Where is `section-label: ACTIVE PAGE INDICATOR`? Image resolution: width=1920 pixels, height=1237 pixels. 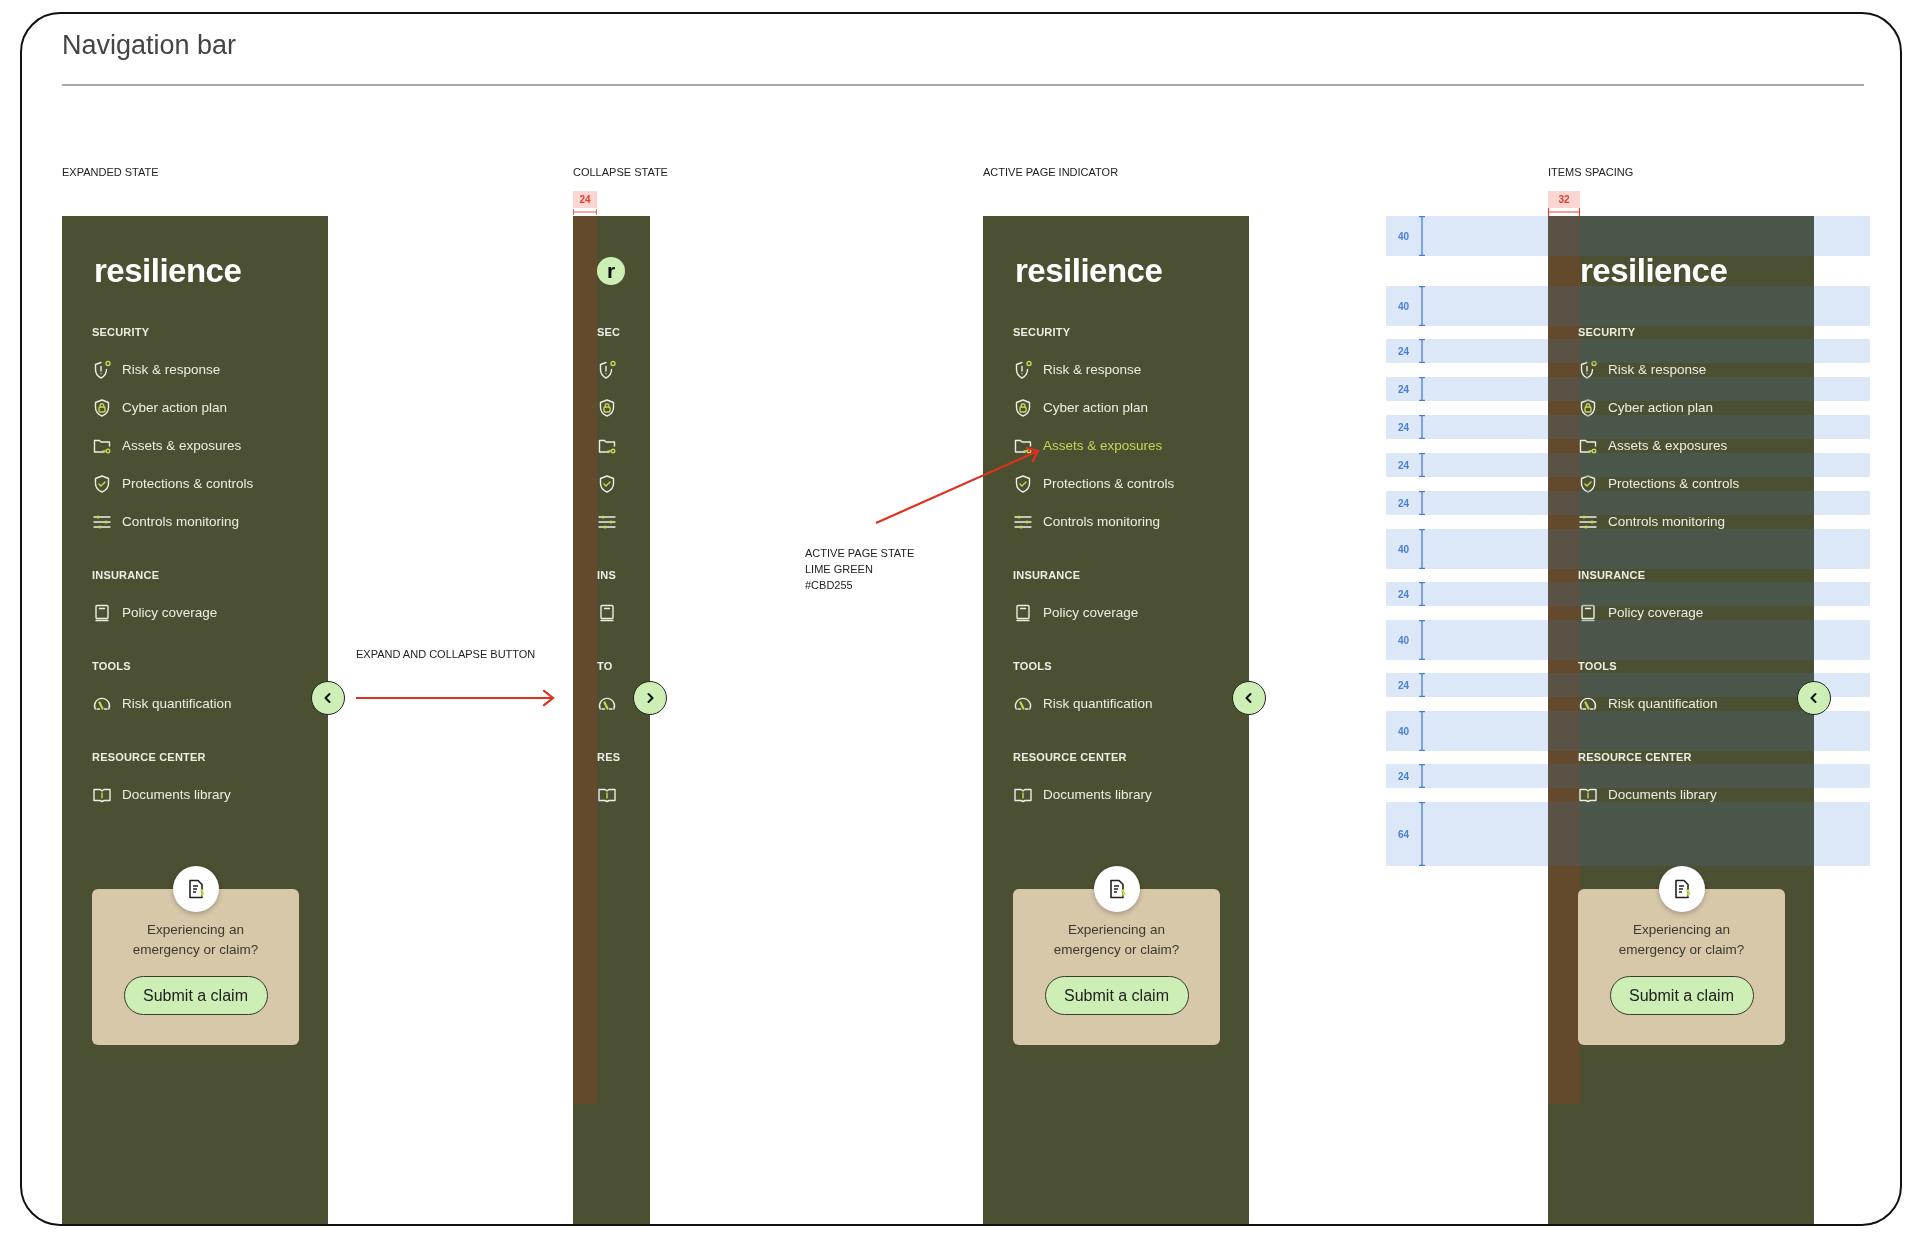
section-label: ACTIVE PAGE INDICATOR is located at coordinates (1051, 172).